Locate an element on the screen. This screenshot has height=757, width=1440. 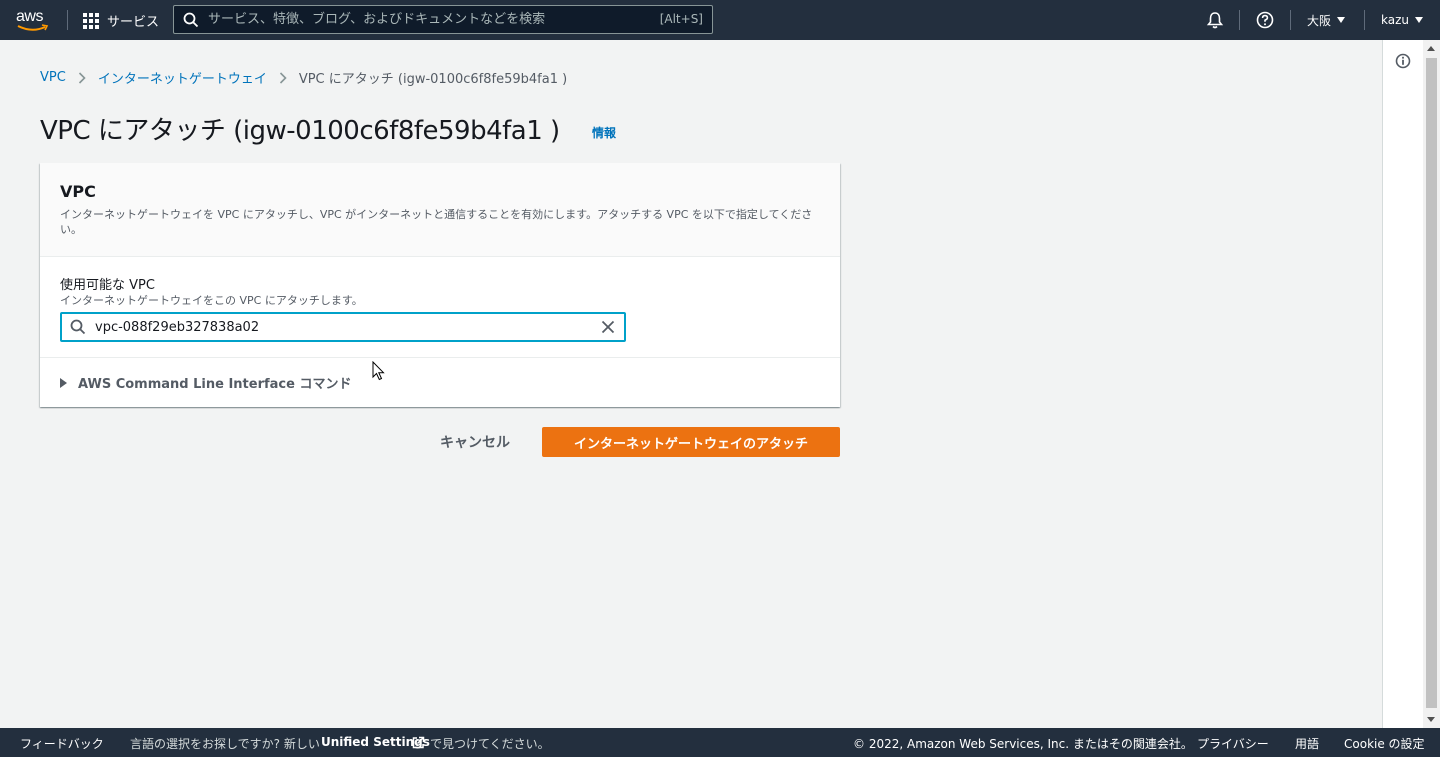
external-link-icon is located at coordinates (418, 742).